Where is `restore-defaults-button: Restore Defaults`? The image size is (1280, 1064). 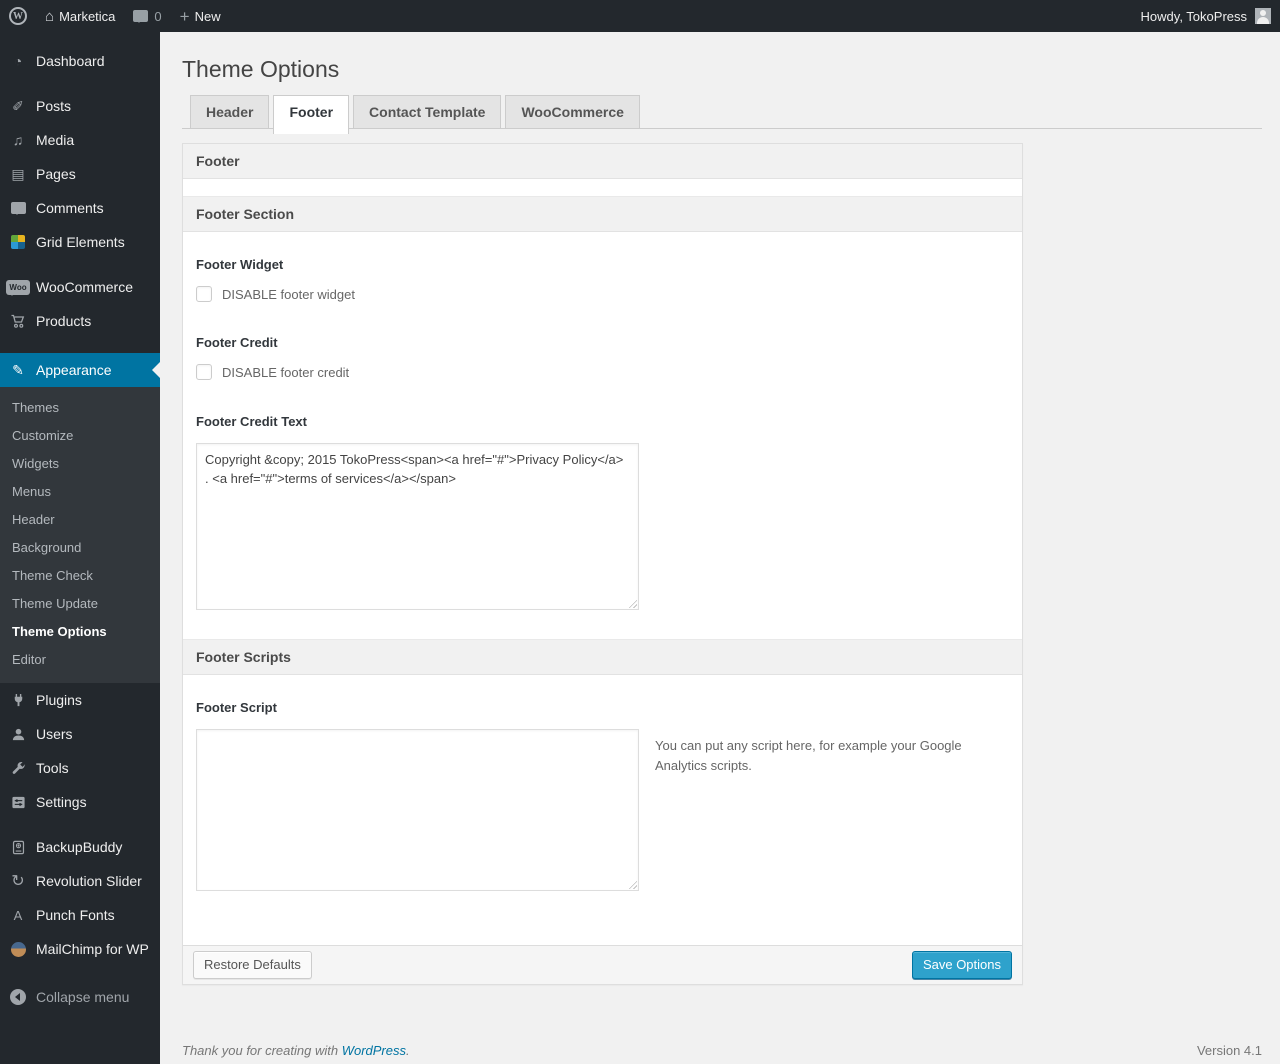 restore-defaults-button: Restore Defaults is located at coordinates (252, 965).